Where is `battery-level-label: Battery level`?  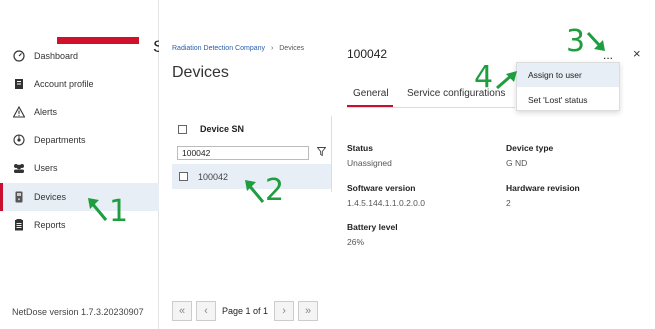
battery-level-label: Battery level is located at coordinates (372, 227).